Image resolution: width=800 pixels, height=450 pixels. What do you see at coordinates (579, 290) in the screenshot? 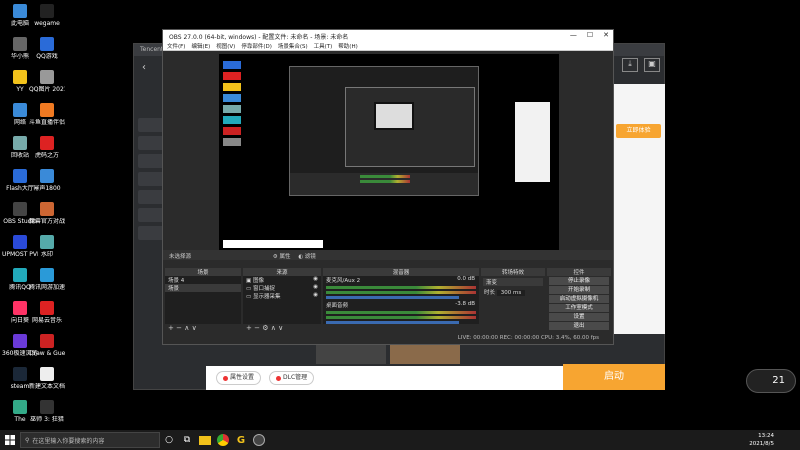
I see `control-button: 开始录制` at bounding box center [579, 290].